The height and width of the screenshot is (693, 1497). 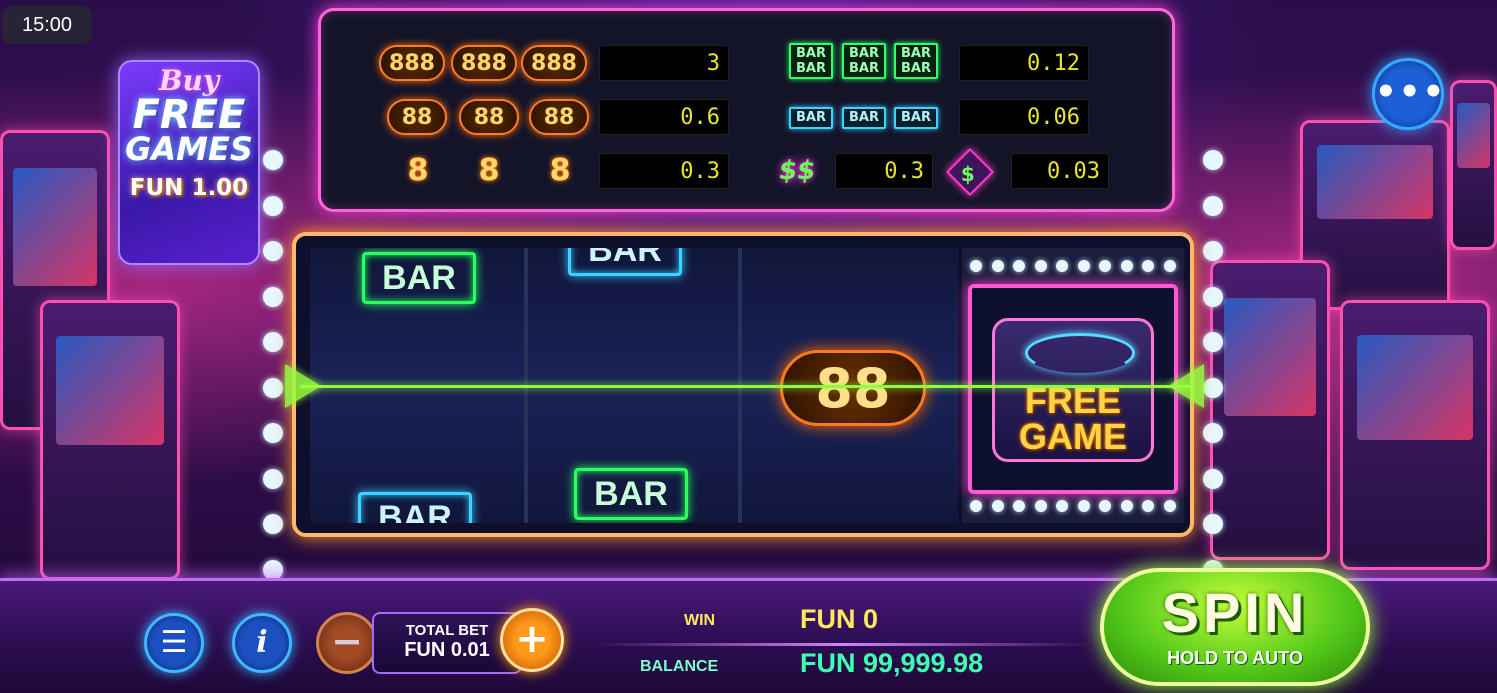 I want to click on spin-button: SPIN HOLD TO AUTO, so click(x=1235, y=627).